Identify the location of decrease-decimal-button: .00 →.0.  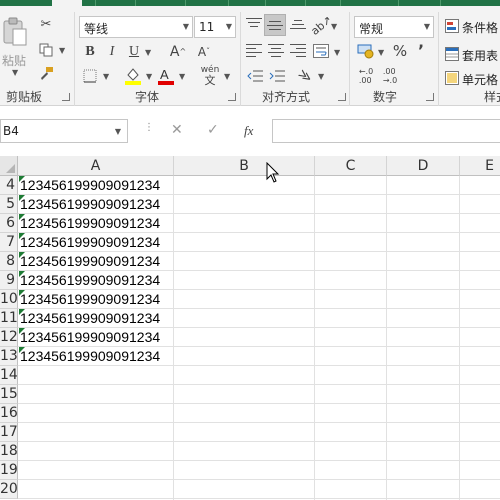
(390, 76).